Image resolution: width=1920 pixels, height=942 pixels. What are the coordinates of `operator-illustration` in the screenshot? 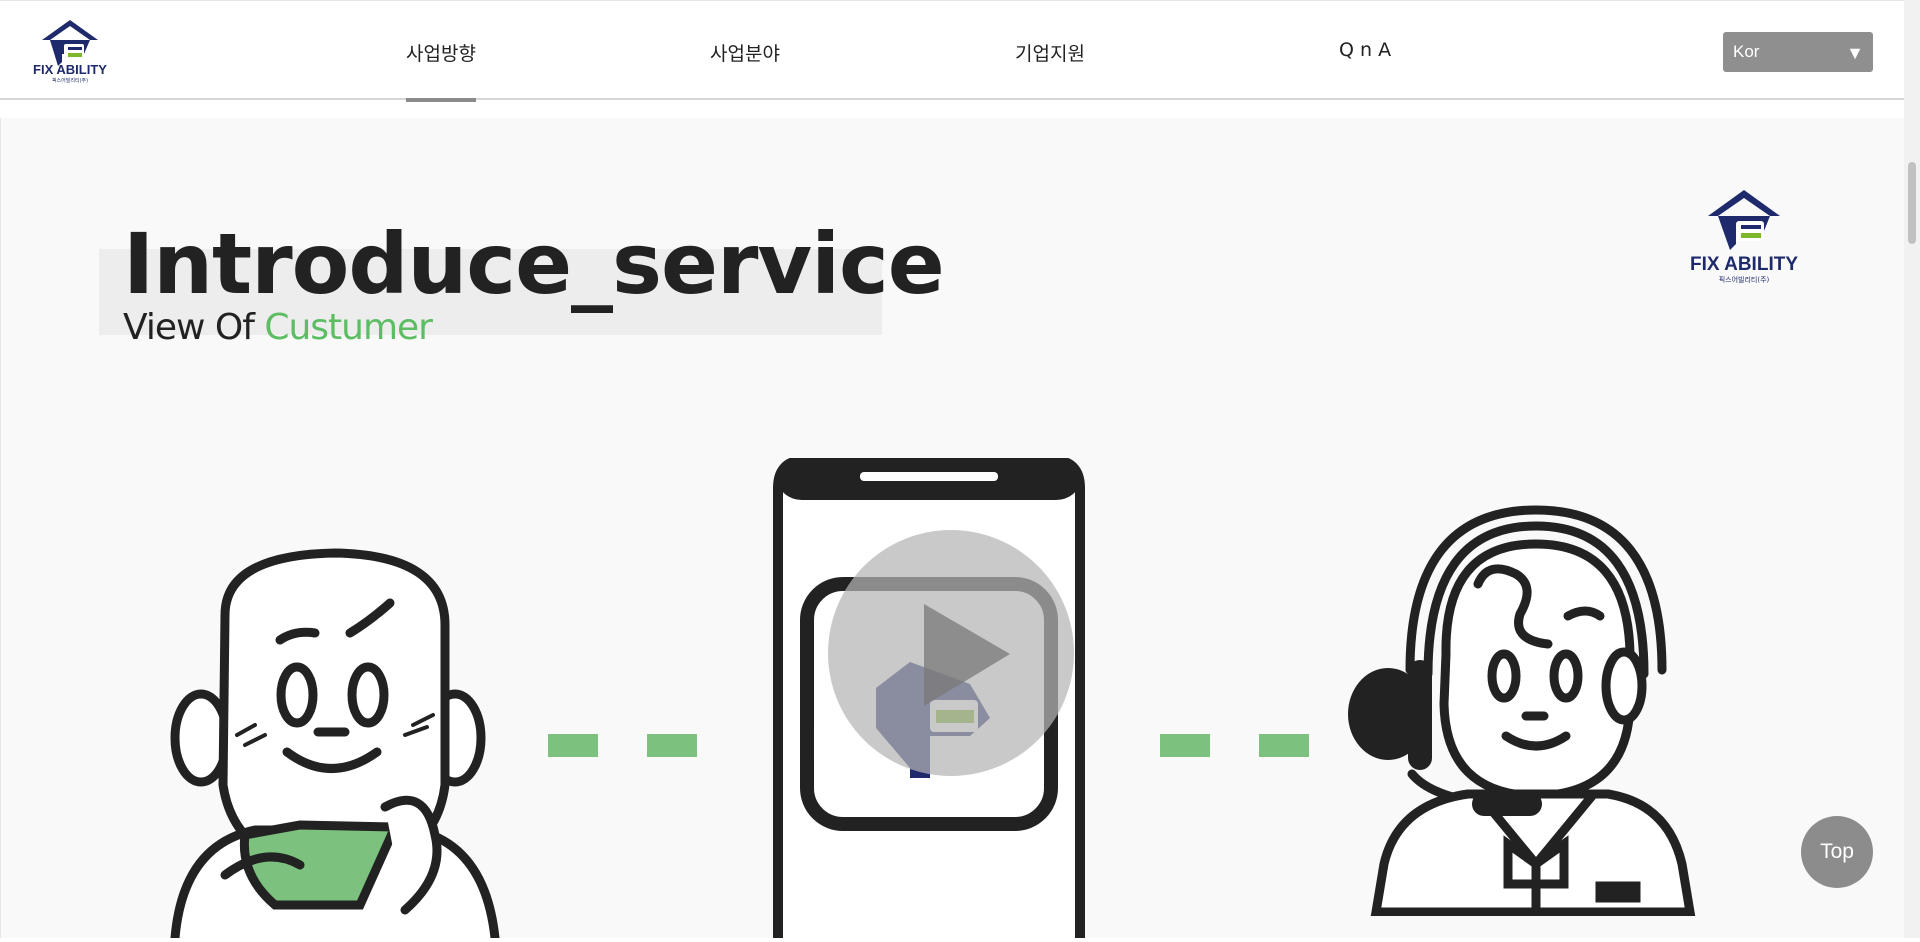 It's located at (1524, 711).